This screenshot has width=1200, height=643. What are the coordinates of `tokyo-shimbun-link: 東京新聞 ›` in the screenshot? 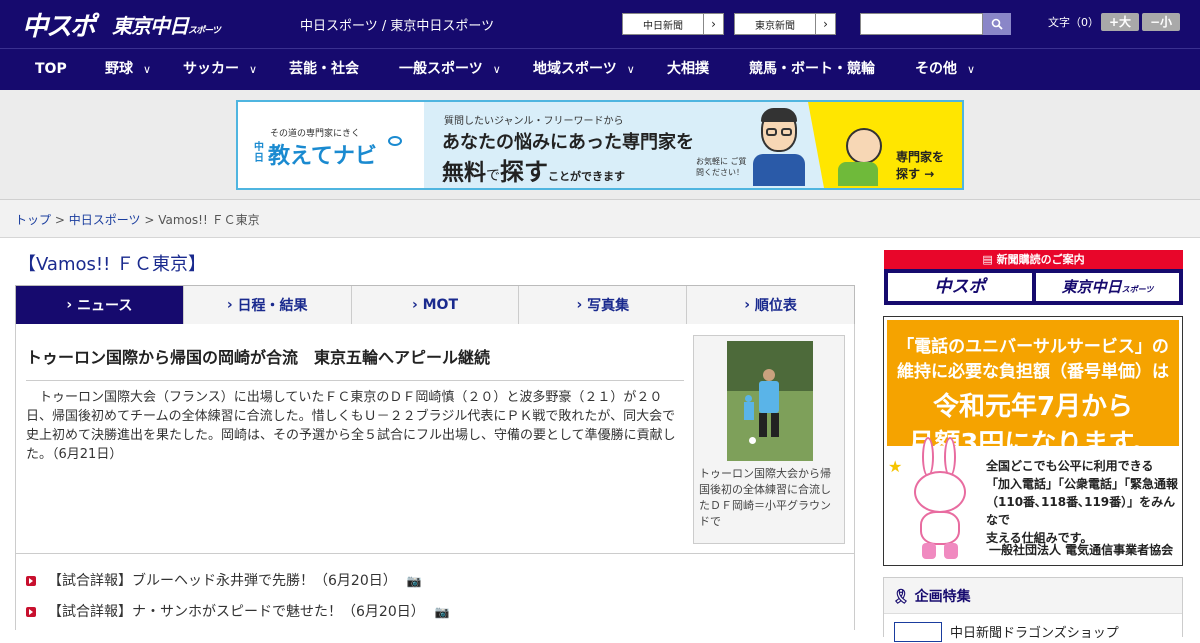 It's located at (785, 24).